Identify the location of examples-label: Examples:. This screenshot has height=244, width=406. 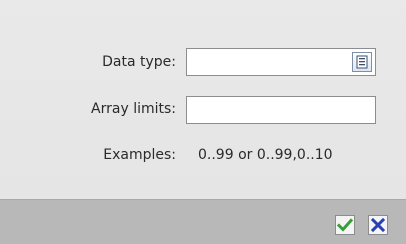
(139, 155).